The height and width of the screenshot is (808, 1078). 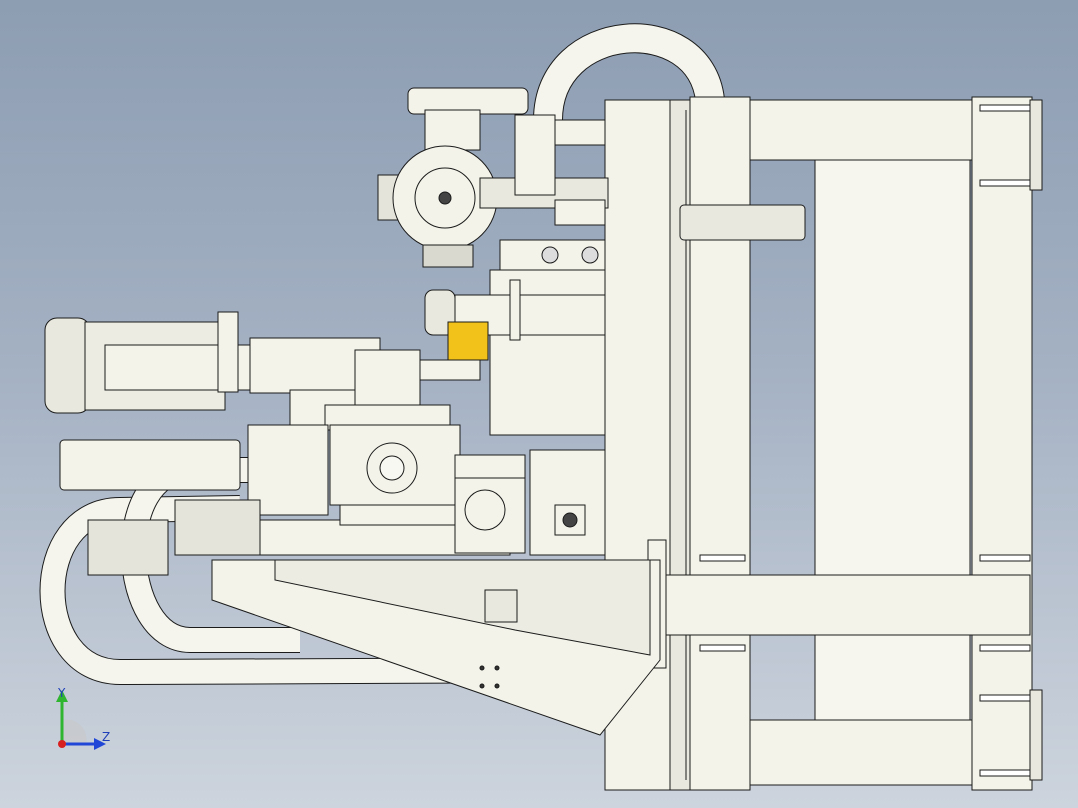 What do you see at coordinates (742, 222) in the screenshot?
I see `shaft` at bounding box center [742, 222].